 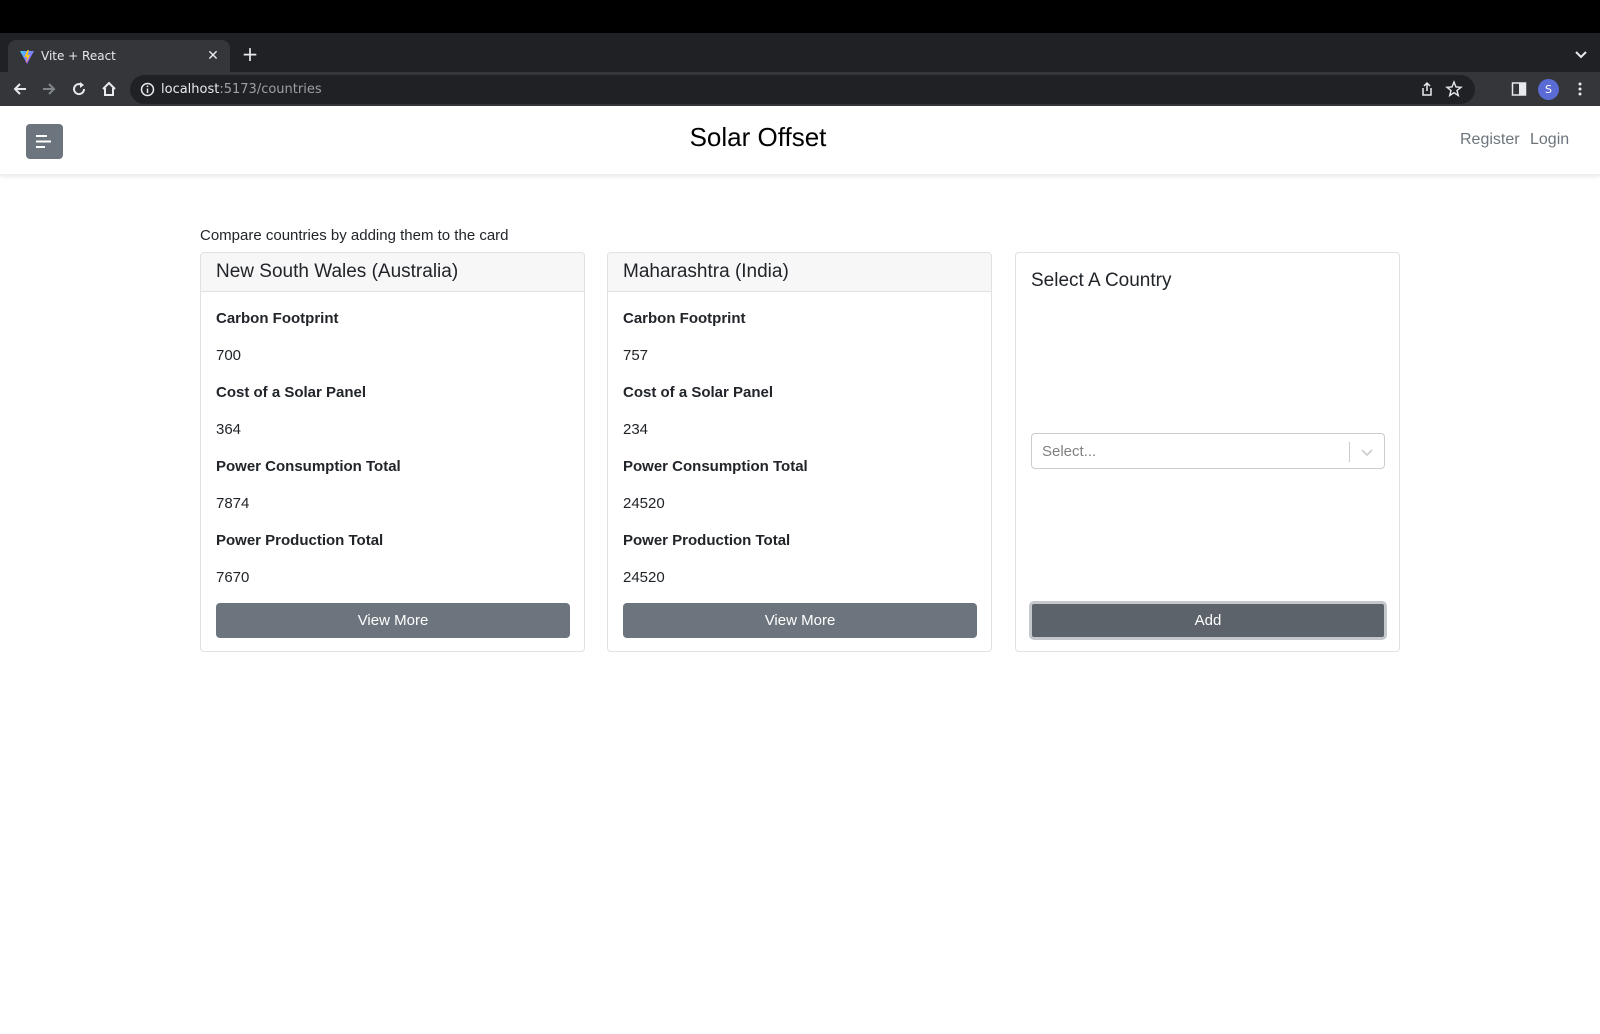 I want to click on login-link: Login, so click(x=1549, y=140).